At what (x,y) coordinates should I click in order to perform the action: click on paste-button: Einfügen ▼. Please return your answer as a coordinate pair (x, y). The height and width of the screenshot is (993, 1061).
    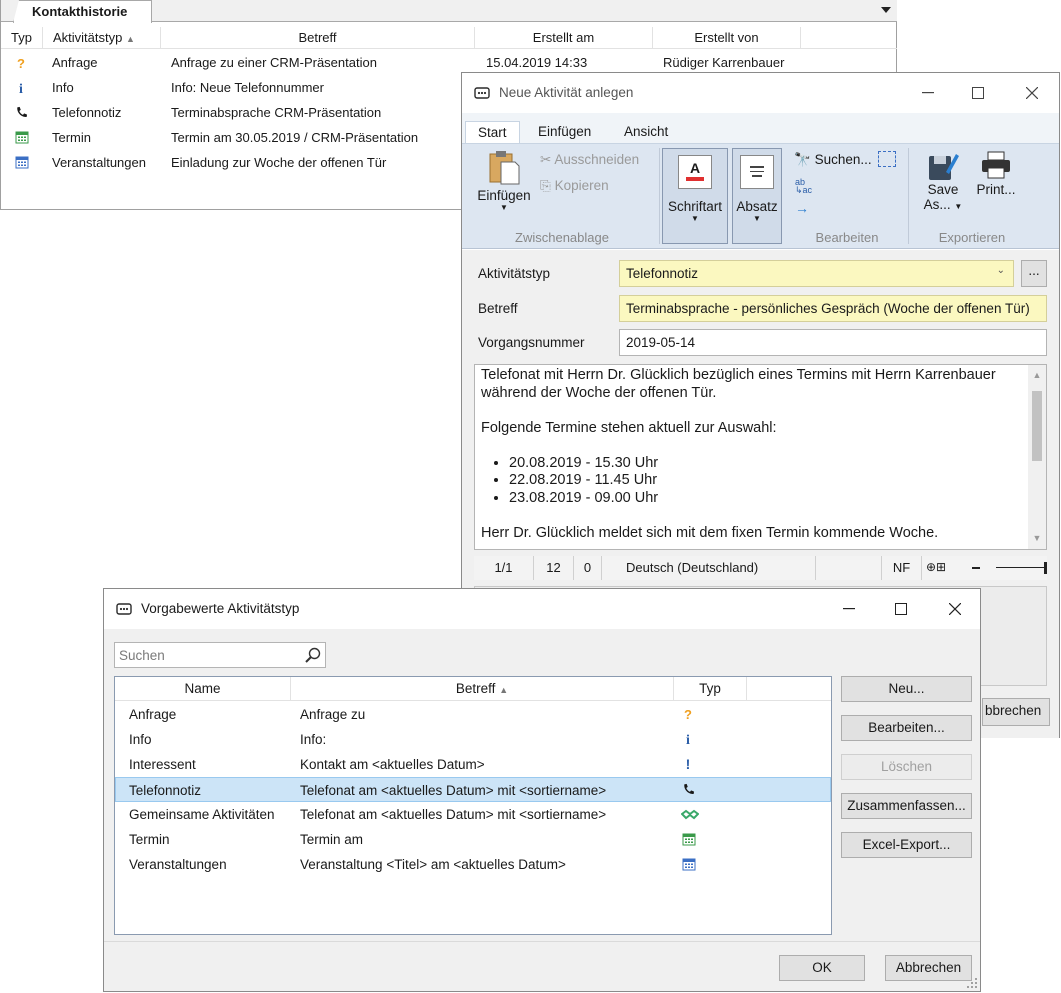
    Looking at the image, I should click on (504, 186).